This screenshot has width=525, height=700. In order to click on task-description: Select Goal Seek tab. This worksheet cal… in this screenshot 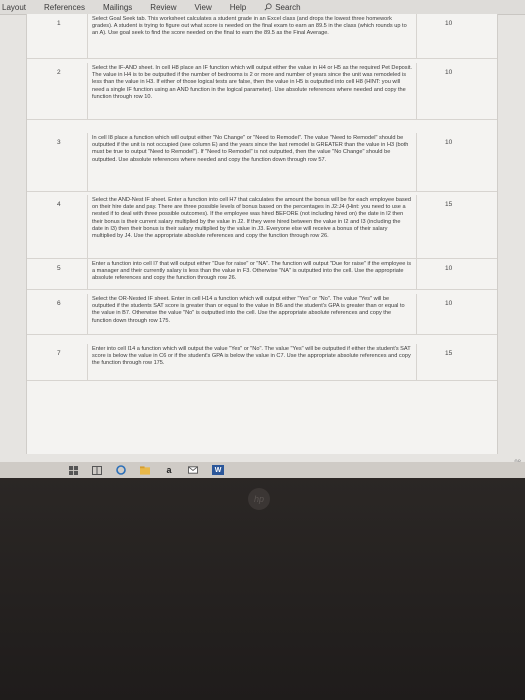, I will do `click(252, 36)`.